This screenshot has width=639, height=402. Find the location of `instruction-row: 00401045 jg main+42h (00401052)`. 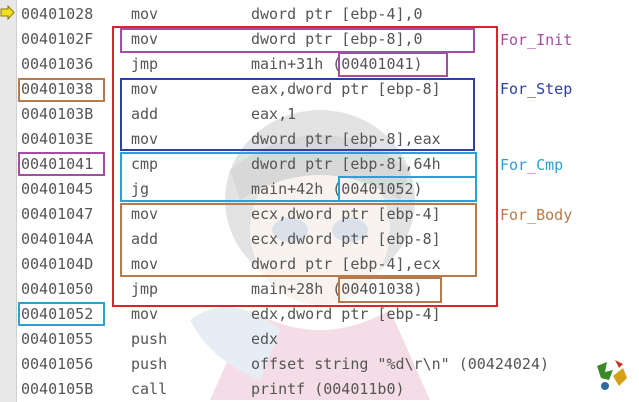

instruction-row: 00401045 jg main+42h (00401052) is located at coordinates (319, 189).